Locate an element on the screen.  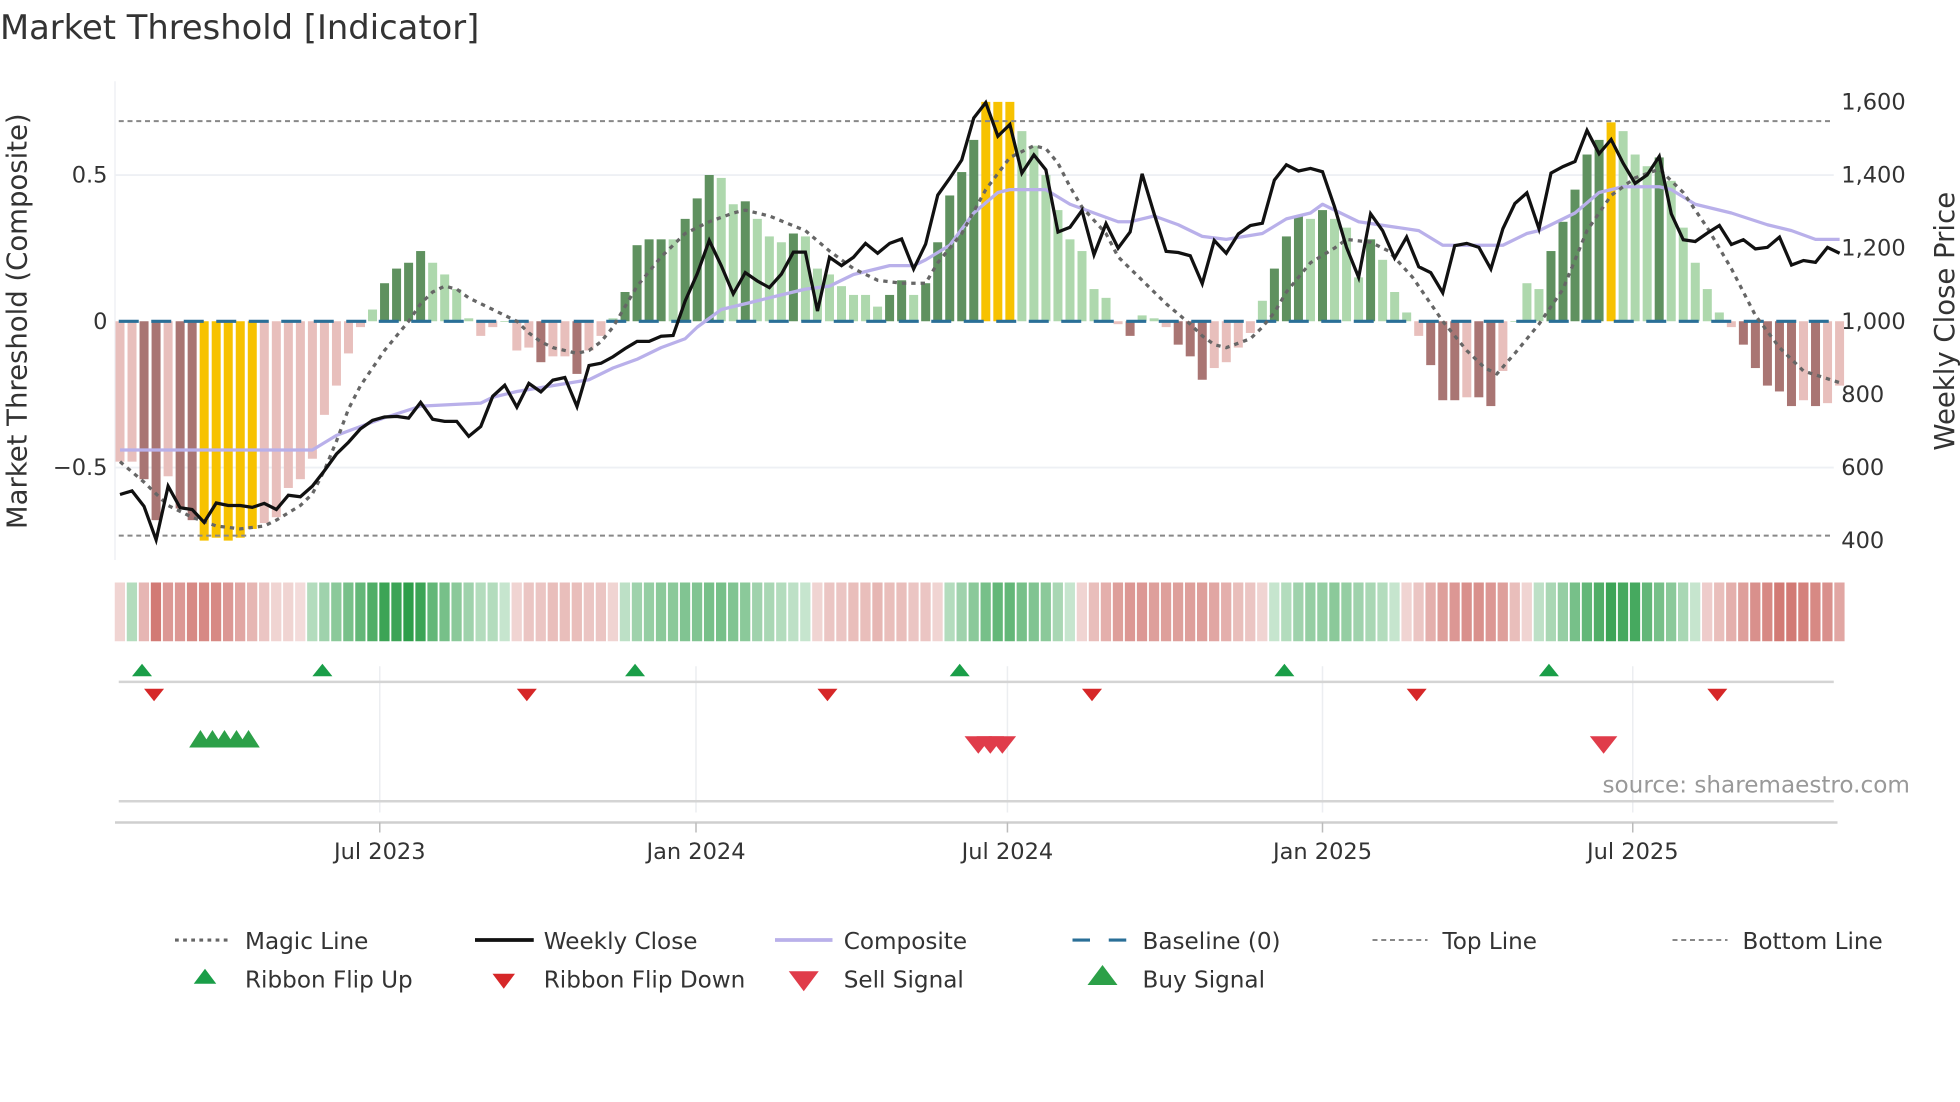
legend-item-ribbon-flip-up: Ribbon Flip Up is located at coordinates (303, 981).